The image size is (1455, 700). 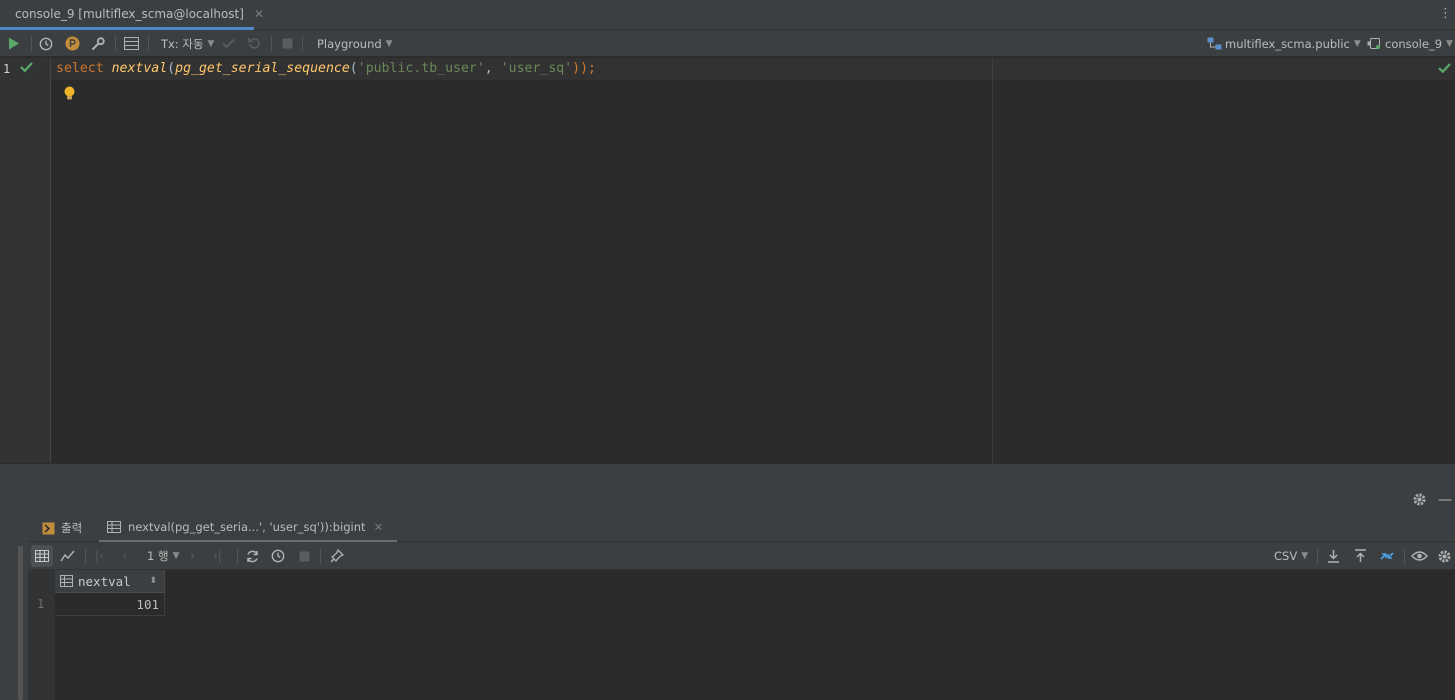 I want to click on transaction-mode-dropdown: Tx: 자동 ▼, so click(x=187, y=43).